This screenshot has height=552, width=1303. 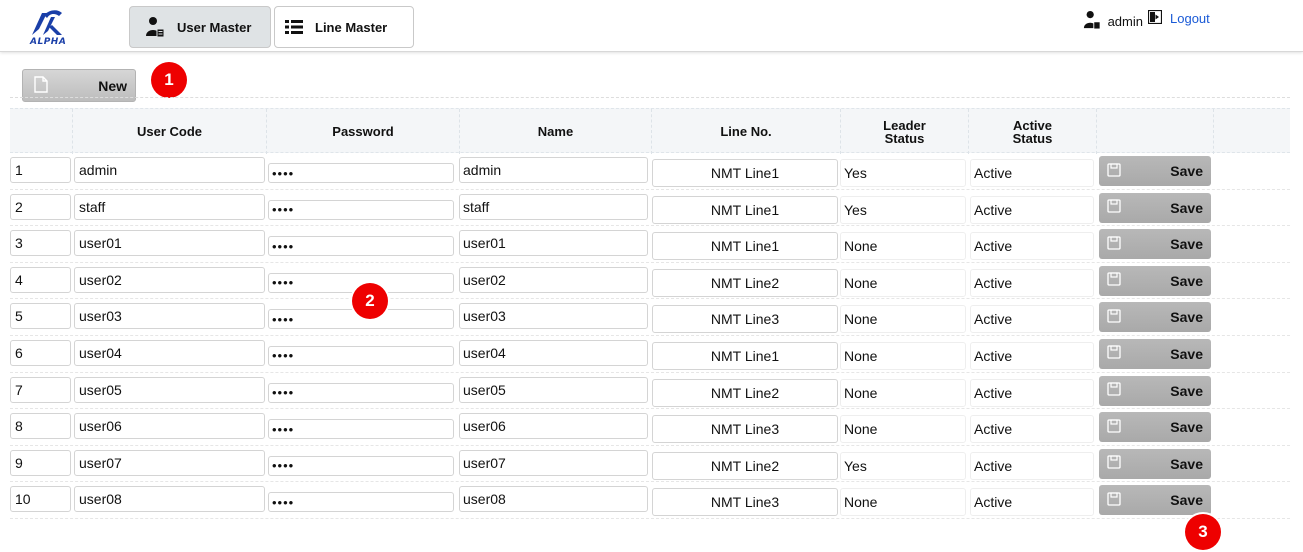 What do you see at coordinates (1113, 21) in the screenshot?
I see `current-user: admin` at bounding box center [1113, 21].